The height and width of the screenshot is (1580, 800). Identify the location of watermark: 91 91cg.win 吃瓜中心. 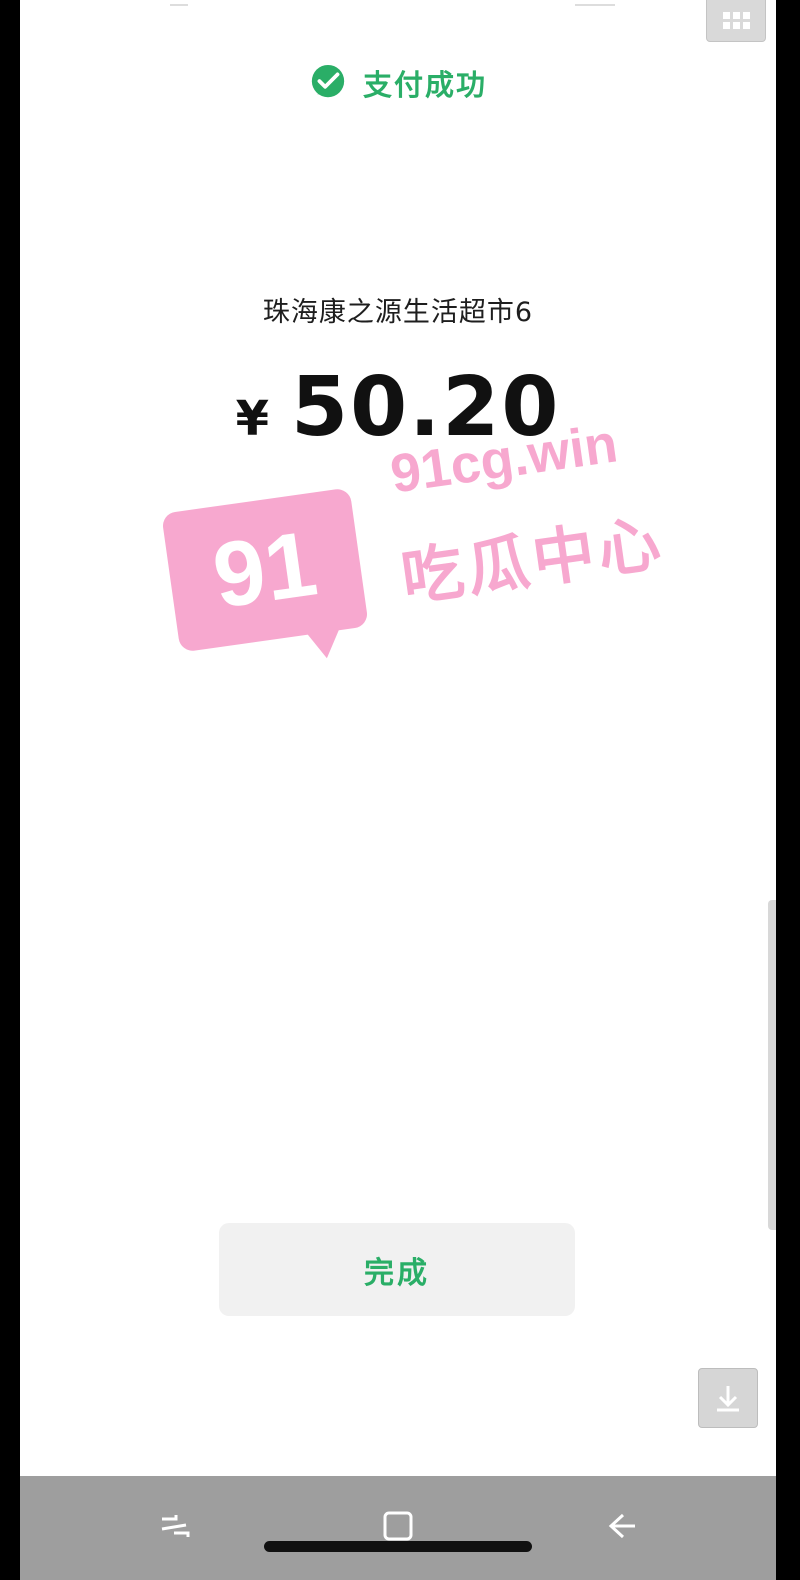
(415, 530).